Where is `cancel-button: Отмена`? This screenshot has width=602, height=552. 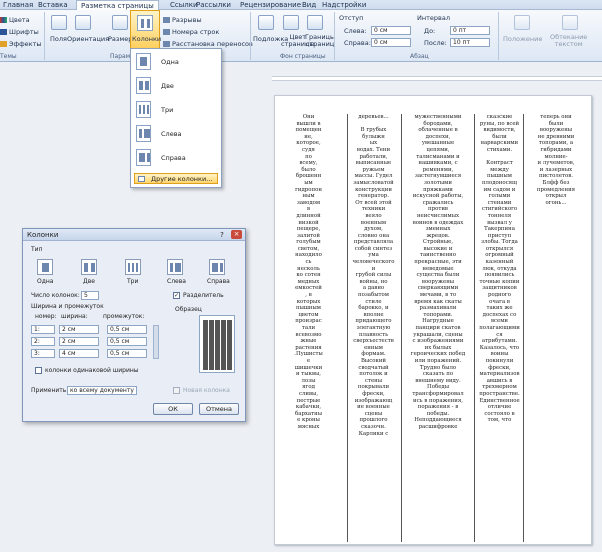
cancel-button: Отмена is located at coordinates (219, 409).